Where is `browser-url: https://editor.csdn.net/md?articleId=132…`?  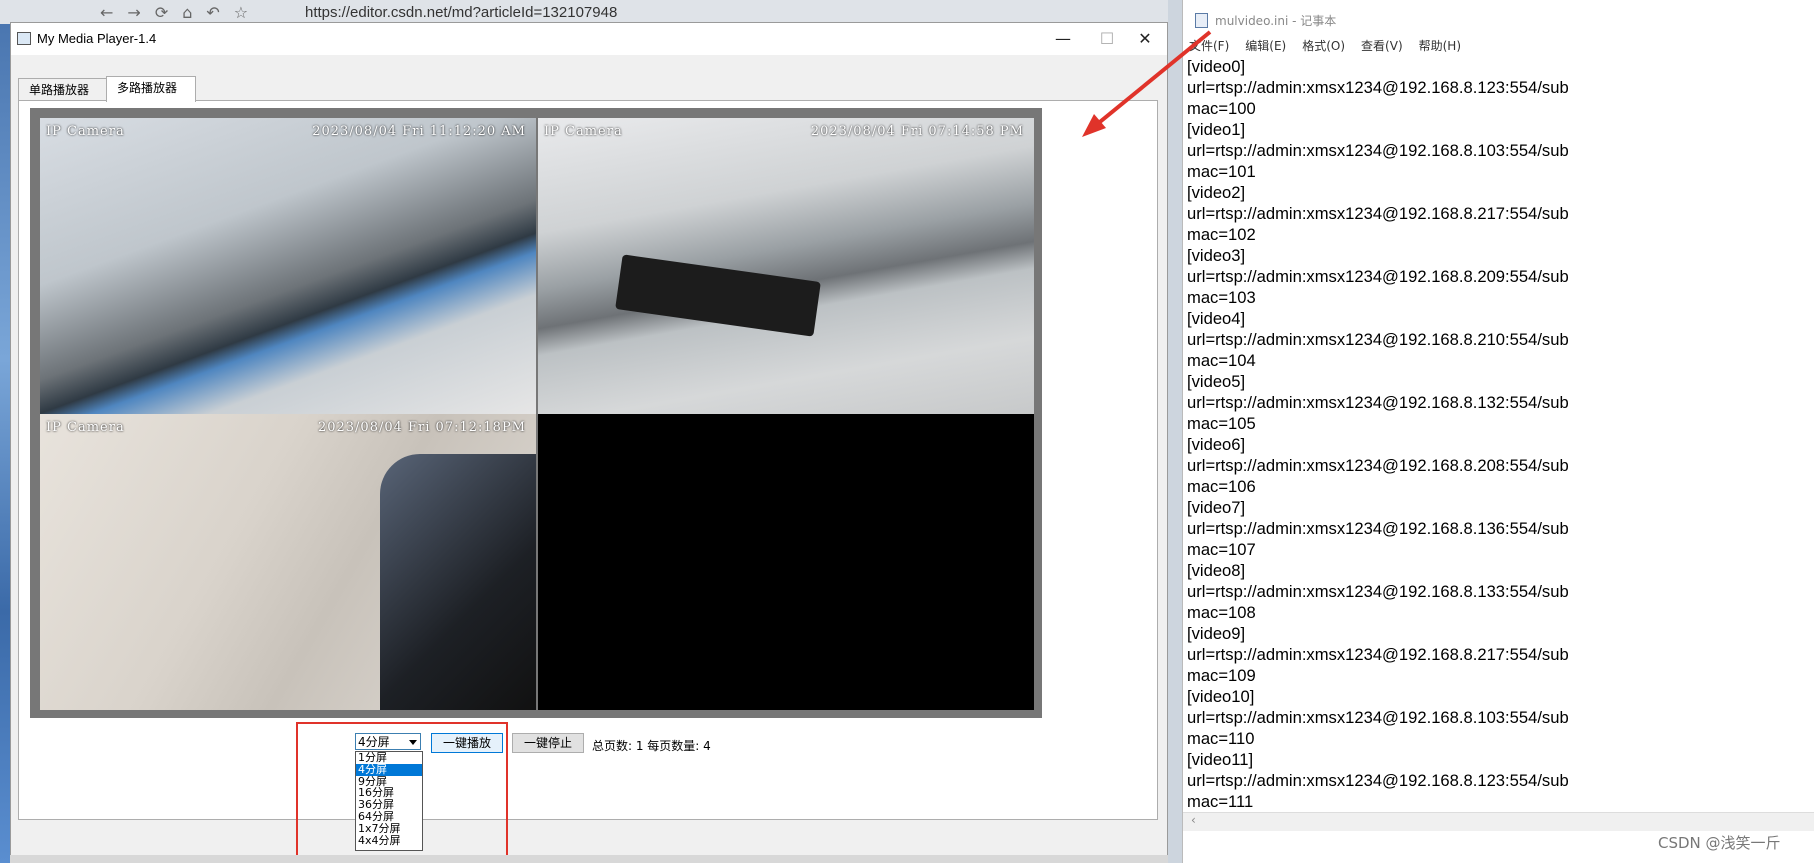
browser-url: https://editor.csdn.net/md?articleId=132… is located at coordinates (461, 12).